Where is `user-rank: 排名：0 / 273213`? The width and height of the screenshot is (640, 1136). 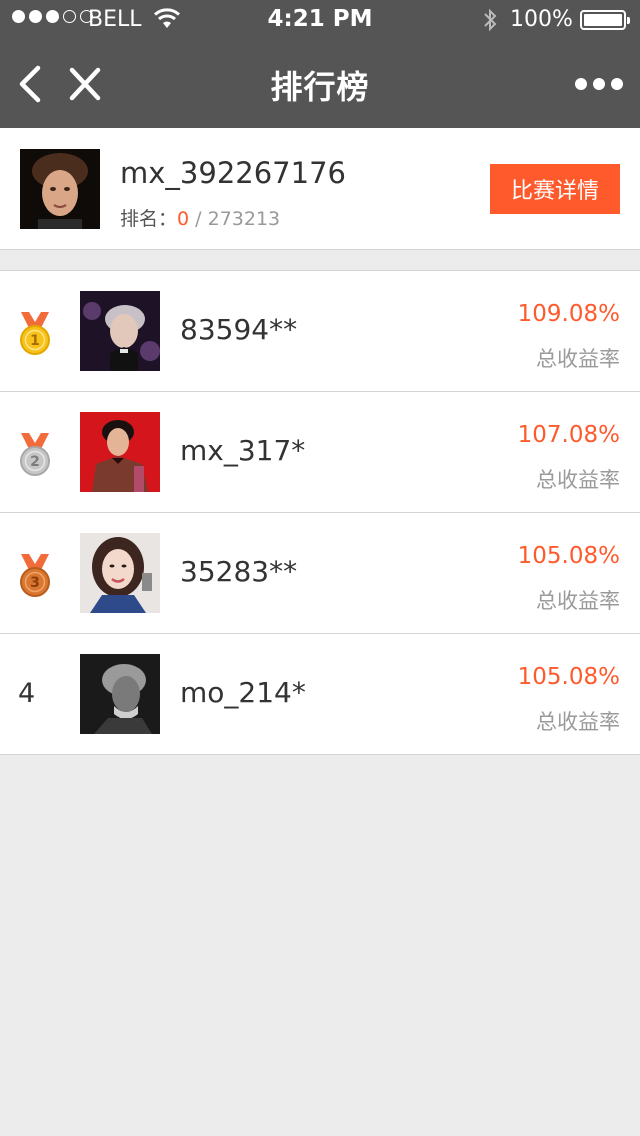
user-rank: 排名：0 / 273213 is located at coordinates (200, 217).